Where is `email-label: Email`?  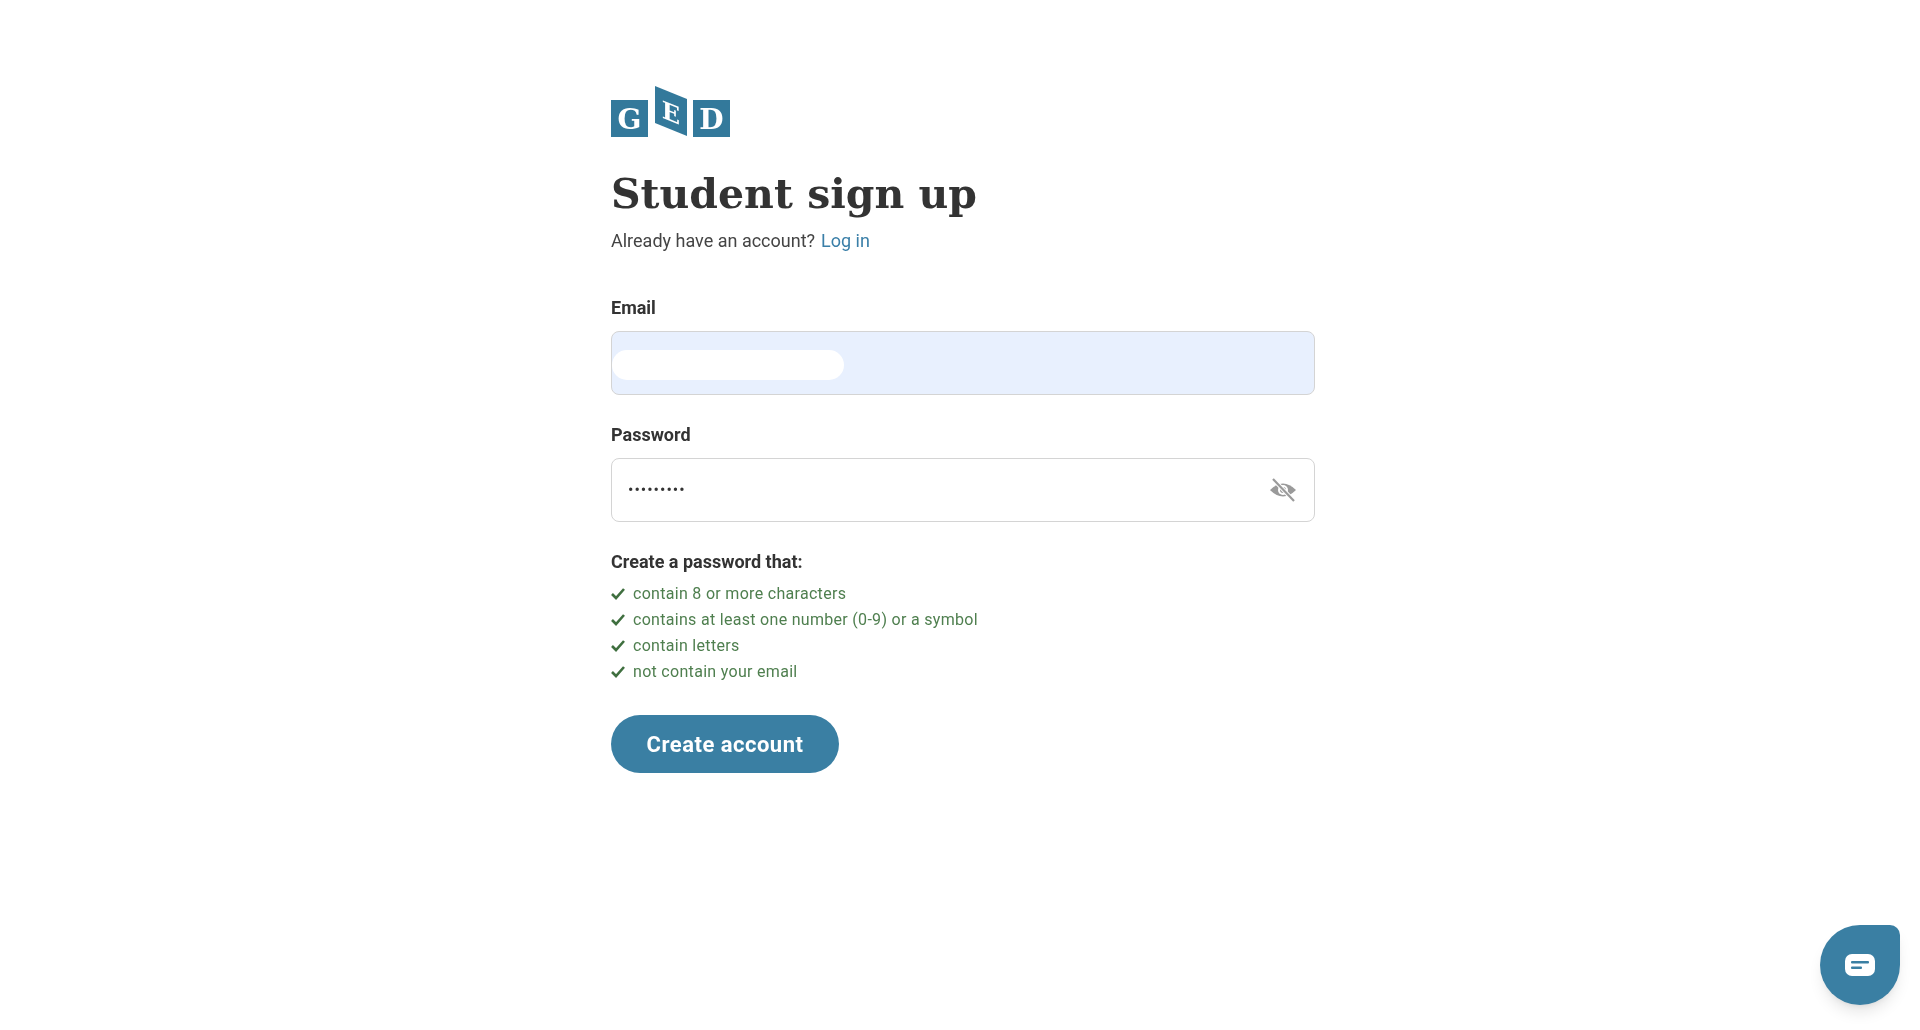
email-label: Email is located at coordinates (633, 308).